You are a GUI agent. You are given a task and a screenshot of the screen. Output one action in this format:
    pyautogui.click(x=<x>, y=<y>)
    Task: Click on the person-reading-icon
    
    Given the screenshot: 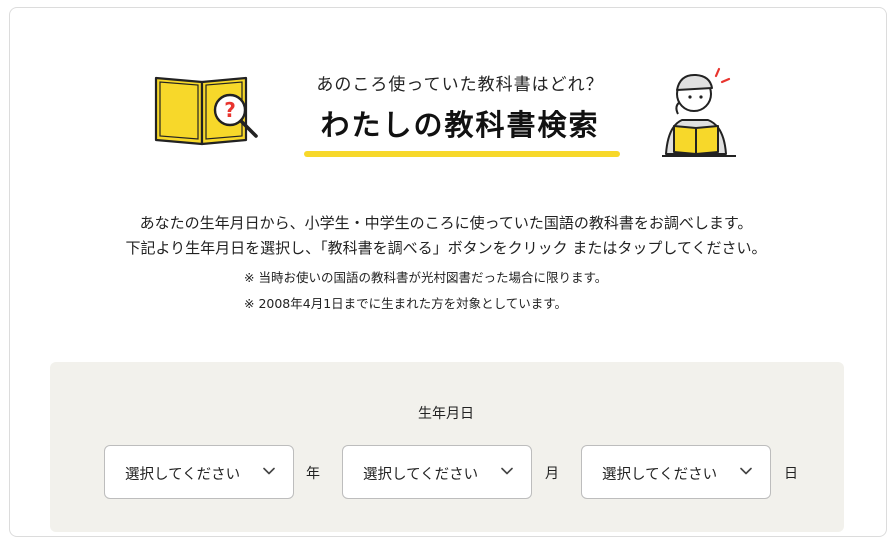 What is the action you would take?
    pyautogui.click(x=699, y=112)
    